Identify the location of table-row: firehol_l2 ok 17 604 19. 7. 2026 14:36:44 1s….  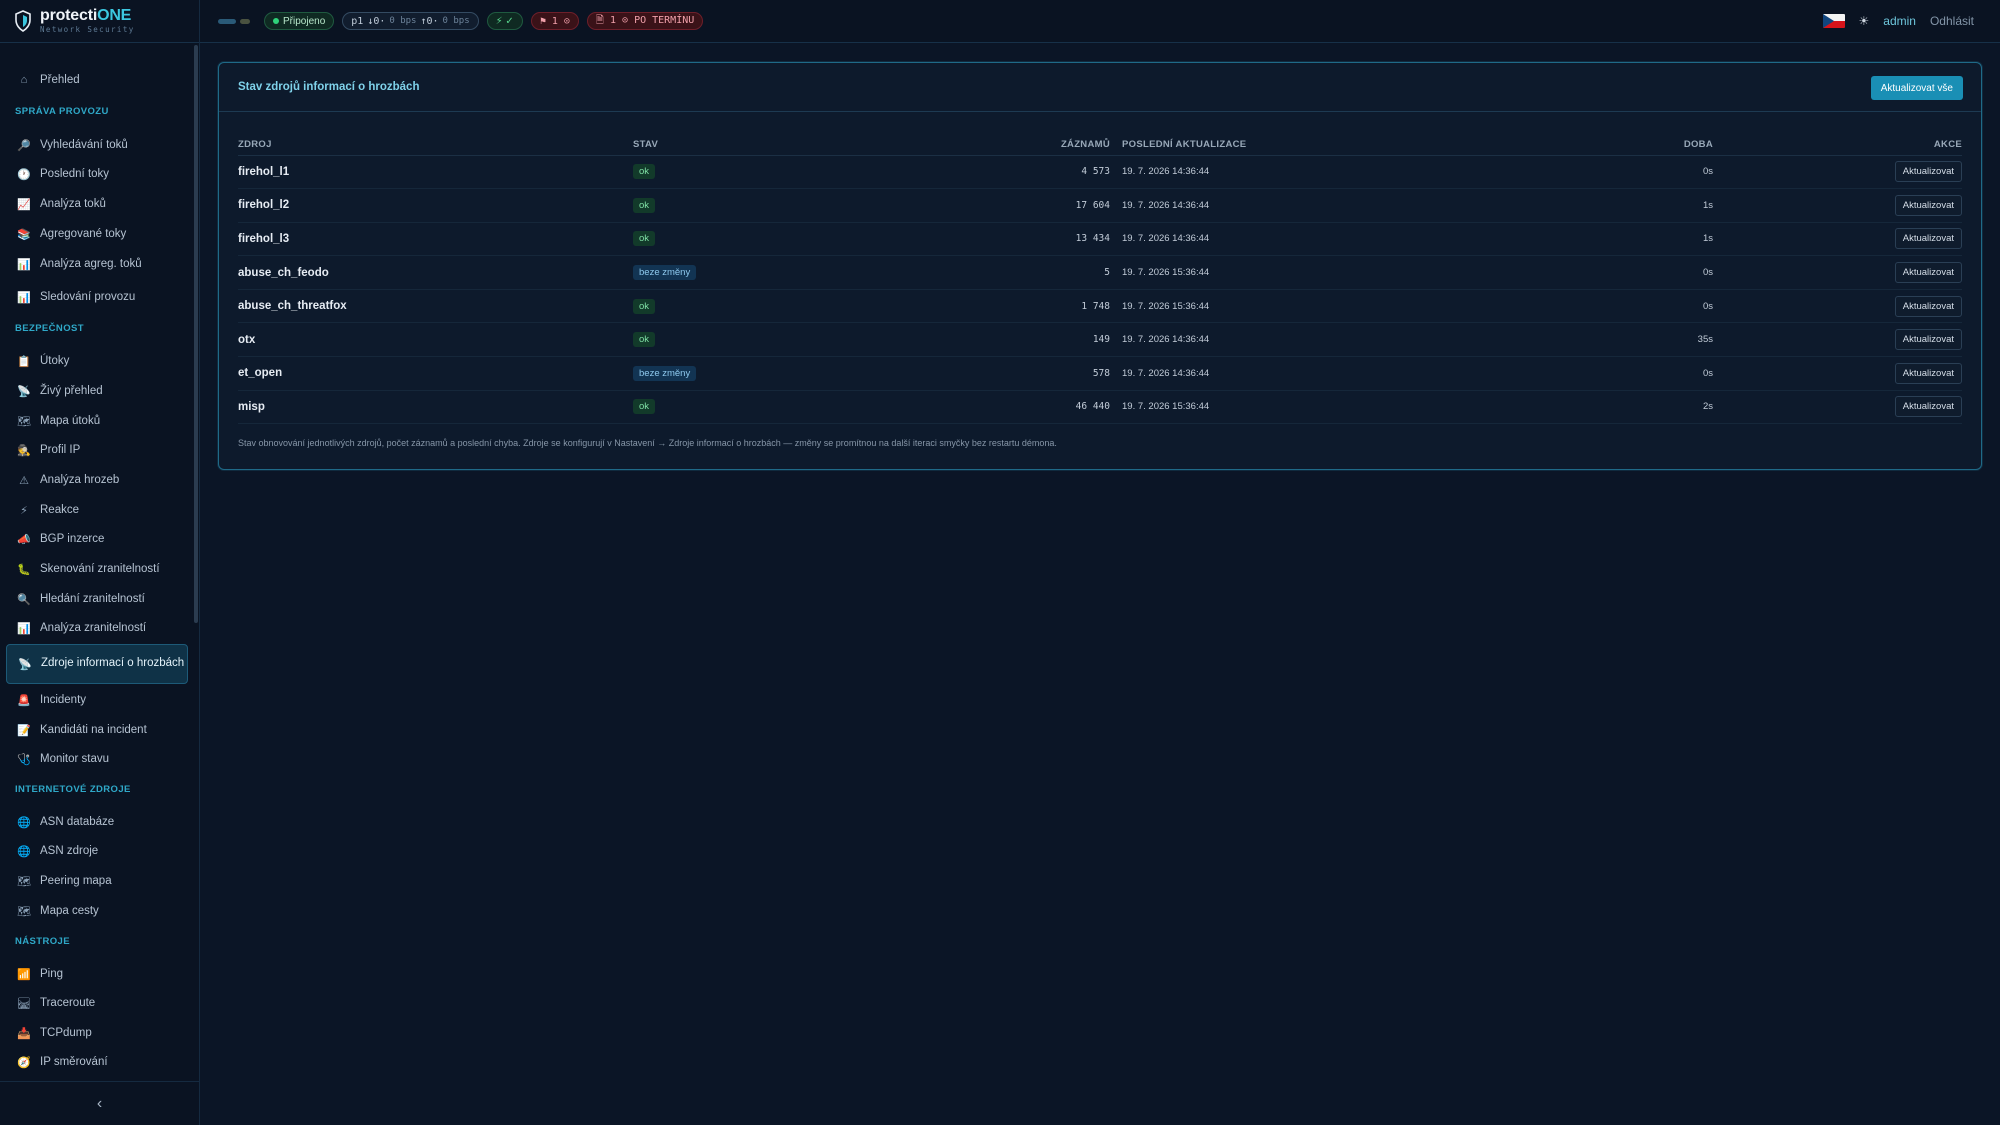
(1100, 205).